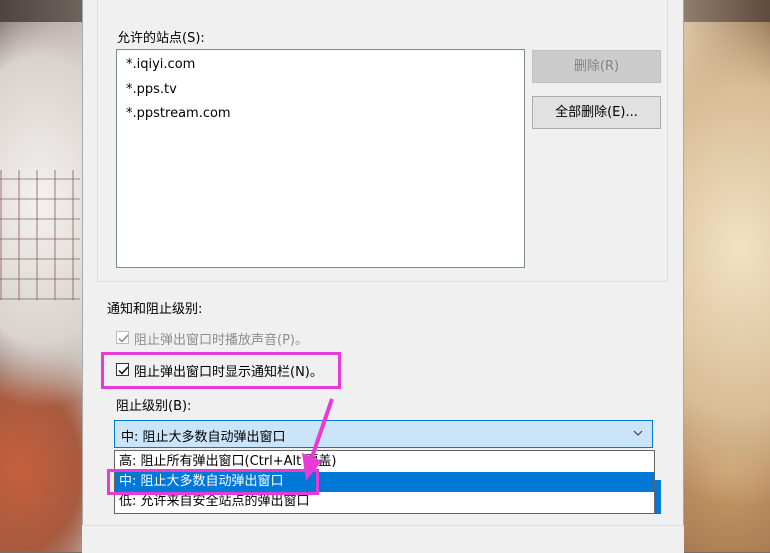 The image size is (770, 553). Describe the element at coordinates (384, 462) in the screenshot. I see `block-level-option-high: 高: 阻止所有弹出窗口(Ctrl+Alt 覆盖)` at that location.